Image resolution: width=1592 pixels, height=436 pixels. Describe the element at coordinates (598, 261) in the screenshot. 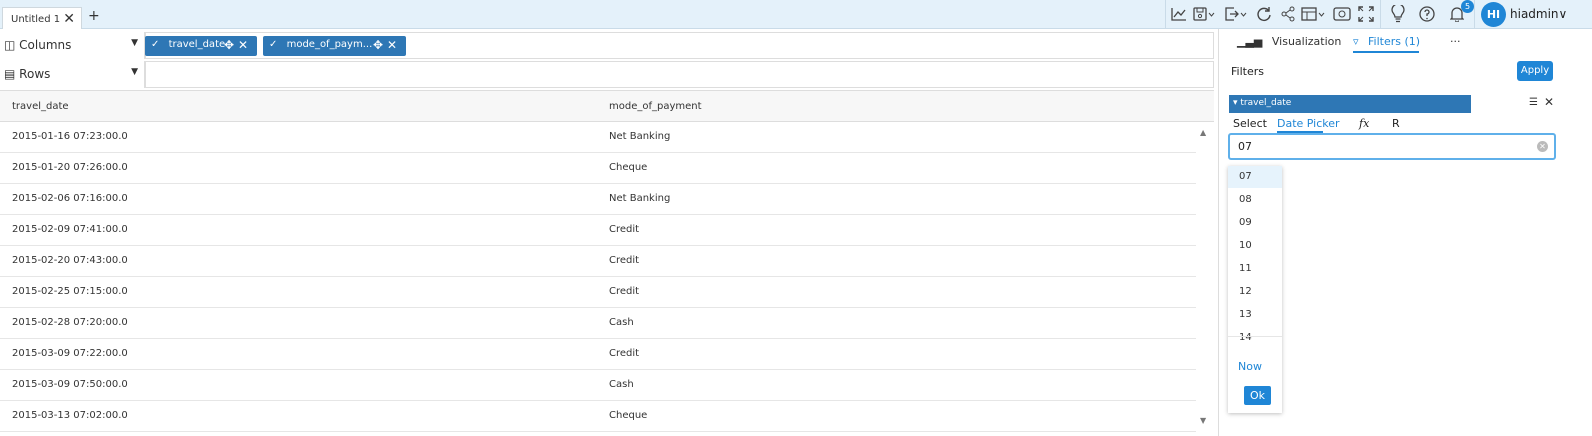

I see `table-row: 2015-02-20 07:43:00.0 Credit` at that location.